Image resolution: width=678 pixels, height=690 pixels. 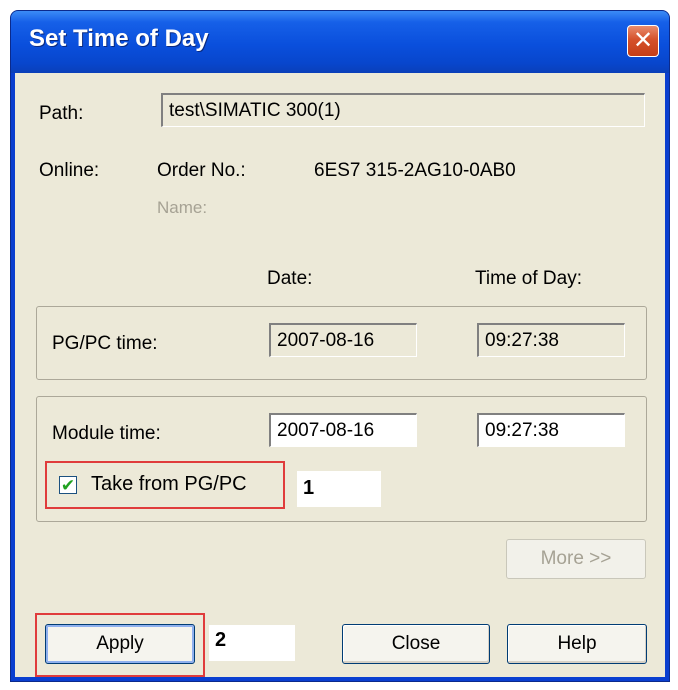 What do you see at coordinates (290, 278) in the screenshot?
I see `date-column-header: Date:` at bounding box center [290, 278].